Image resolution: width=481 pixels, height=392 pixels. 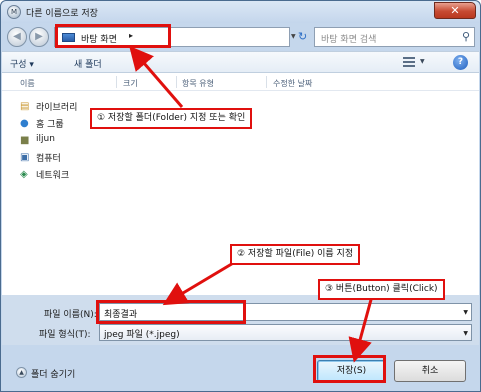 What do you see at coordinates (21, 372) in the screenshot?
I see `collapse-icon: ▲` at bounding box center [21, 372].